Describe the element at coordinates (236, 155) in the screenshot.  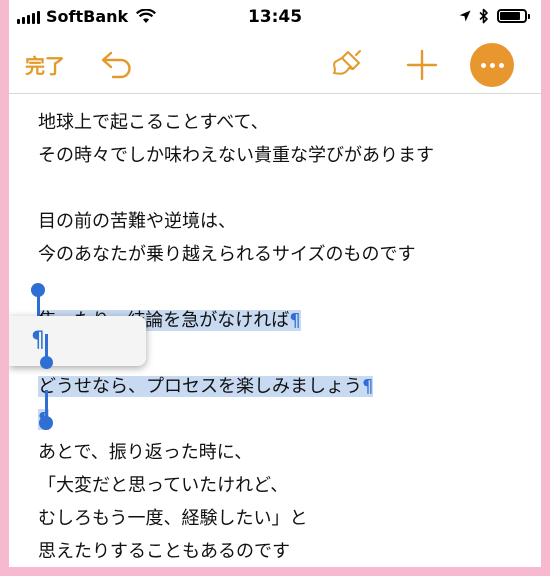
I see `document-line: その時々でしか味わえない貴重な学びがあります` at that location.